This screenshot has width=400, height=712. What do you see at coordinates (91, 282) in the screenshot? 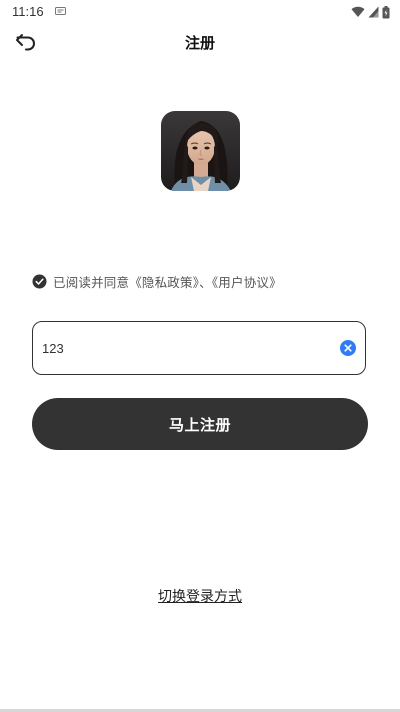
I see `agreement-prefix: 已阅读并同意` at bounding box center [91, 282].